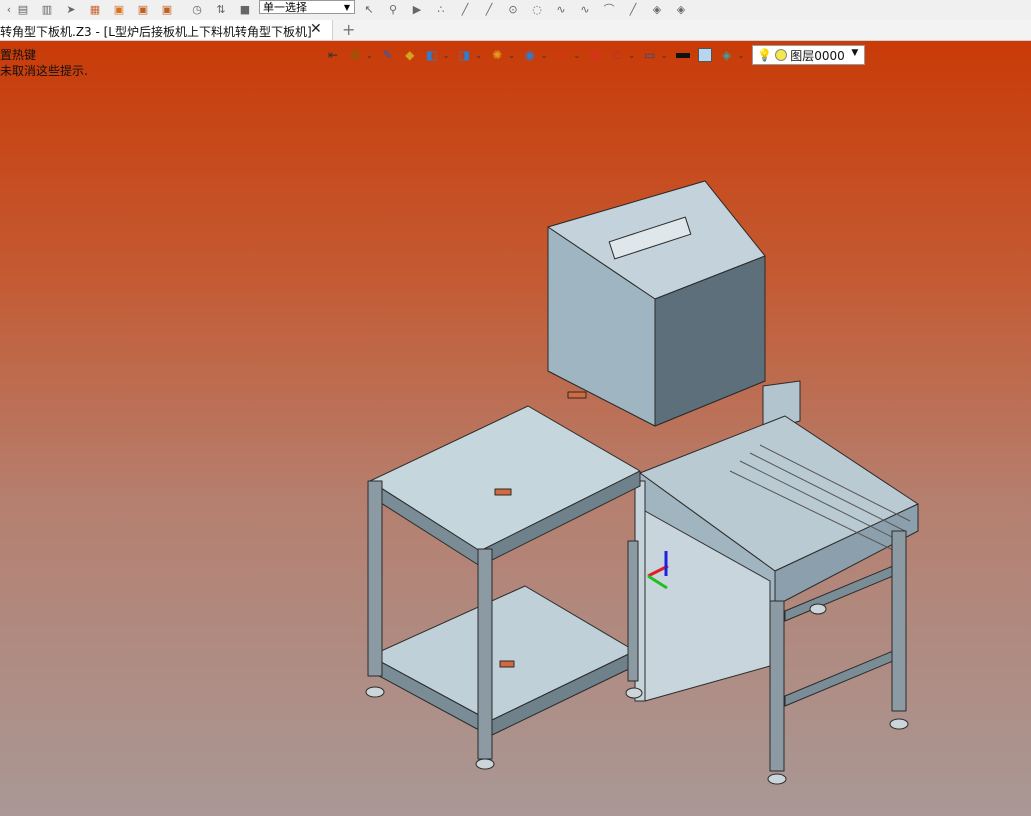  Describe the element at coordinates (23, 9) in the screenshot. I see `align-icon: ▤` at that location.